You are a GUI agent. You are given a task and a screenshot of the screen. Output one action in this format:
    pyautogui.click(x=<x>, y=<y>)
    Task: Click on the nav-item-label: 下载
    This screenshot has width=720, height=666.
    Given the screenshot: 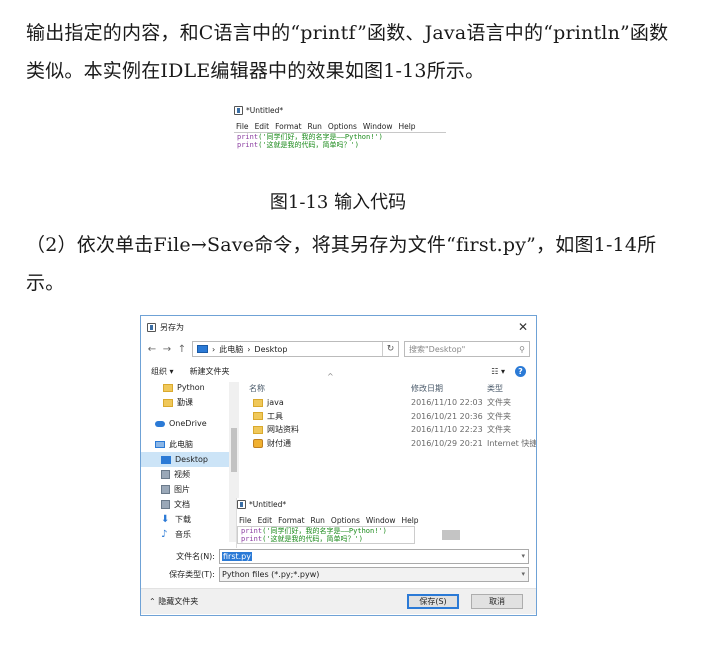 What is the action you would take?
    pyautogui.click(x=183, y=519)
    